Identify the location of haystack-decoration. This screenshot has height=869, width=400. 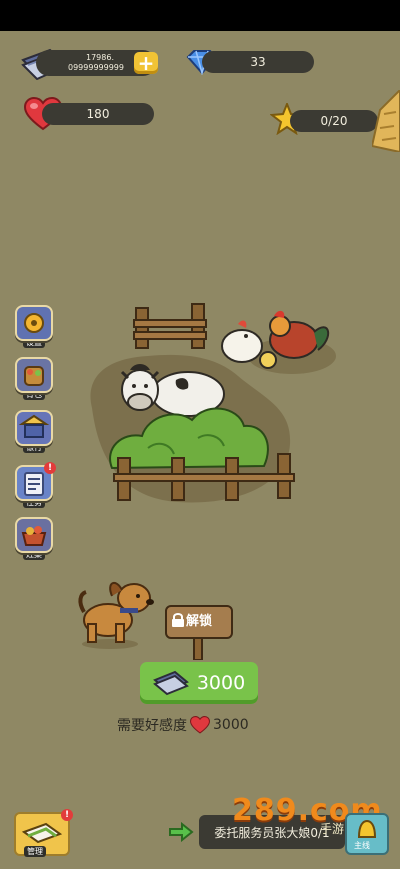
(386, 121).